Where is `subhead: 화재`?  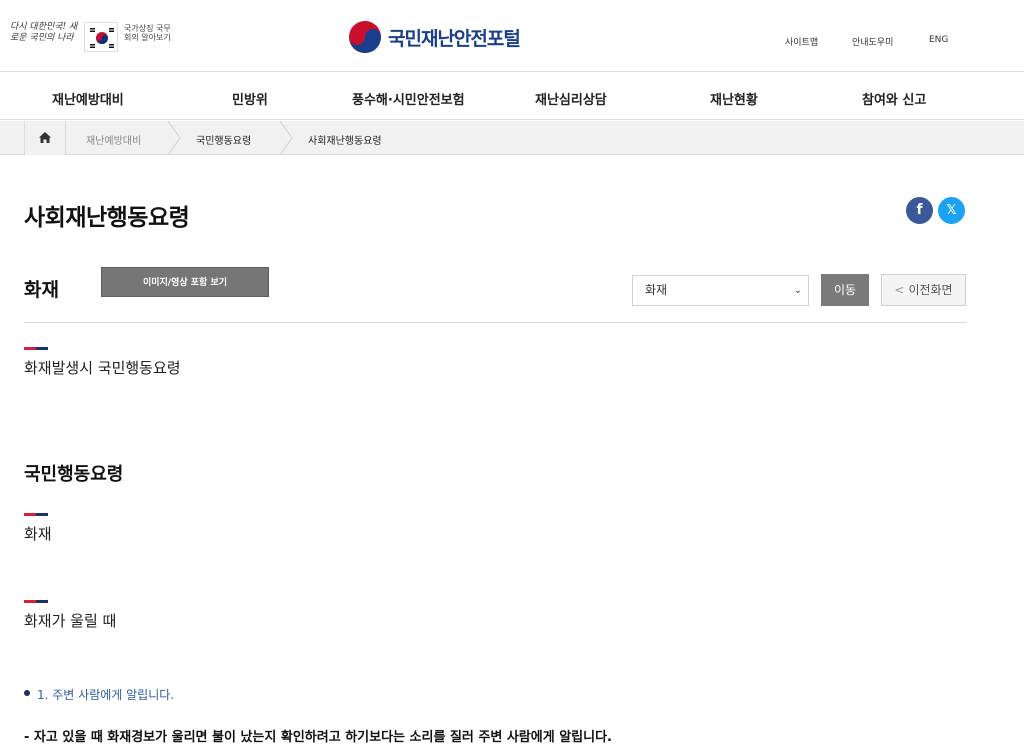 subhead: 화재 is located at coordinates (38, 534).